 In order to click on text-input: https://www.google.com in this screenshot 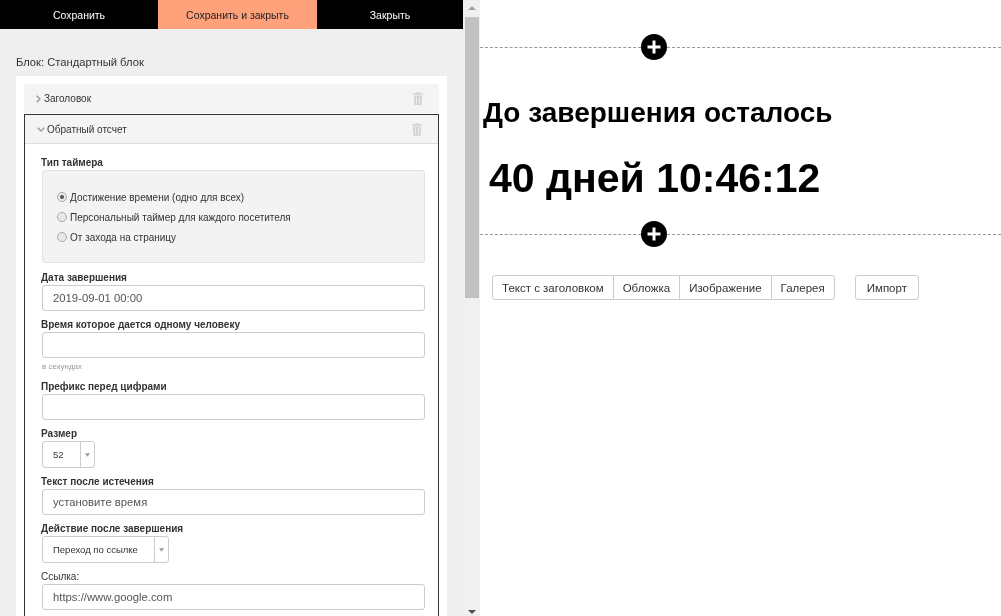, I will do `click(233, 597)`.